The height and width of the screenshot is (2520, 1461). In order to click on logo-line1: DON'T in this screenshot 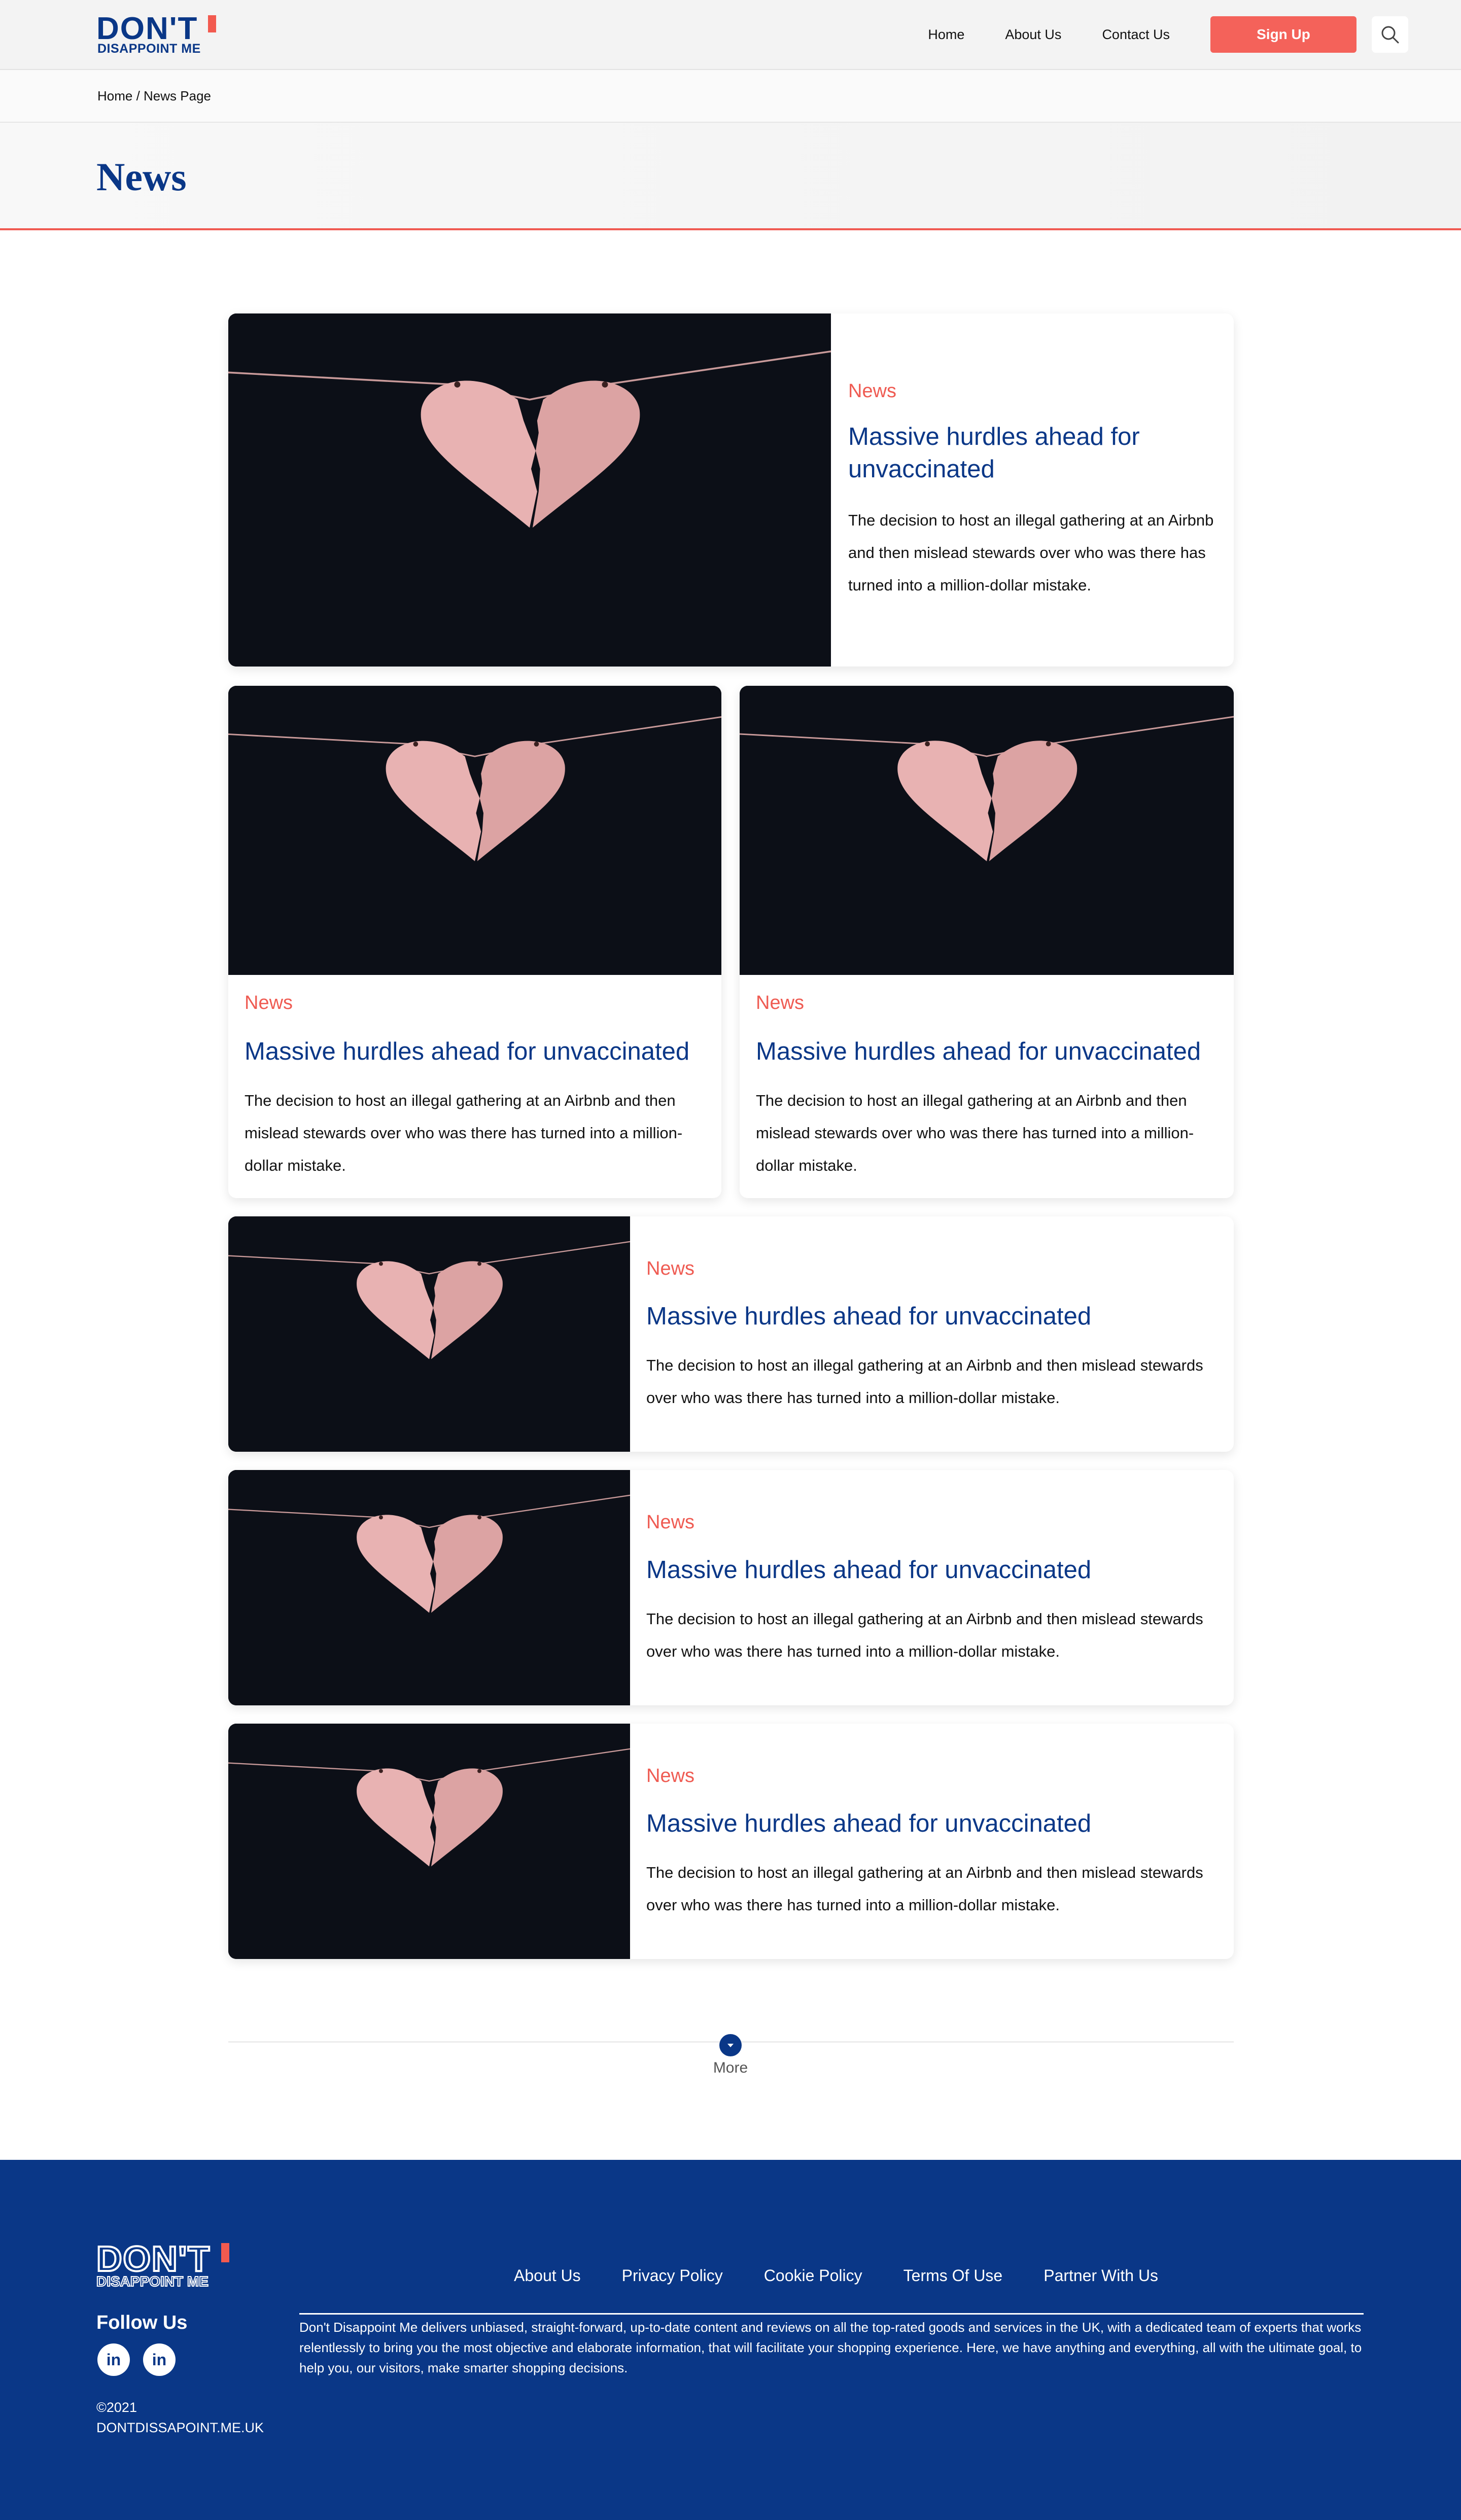, I will do `click(147, 29)`.